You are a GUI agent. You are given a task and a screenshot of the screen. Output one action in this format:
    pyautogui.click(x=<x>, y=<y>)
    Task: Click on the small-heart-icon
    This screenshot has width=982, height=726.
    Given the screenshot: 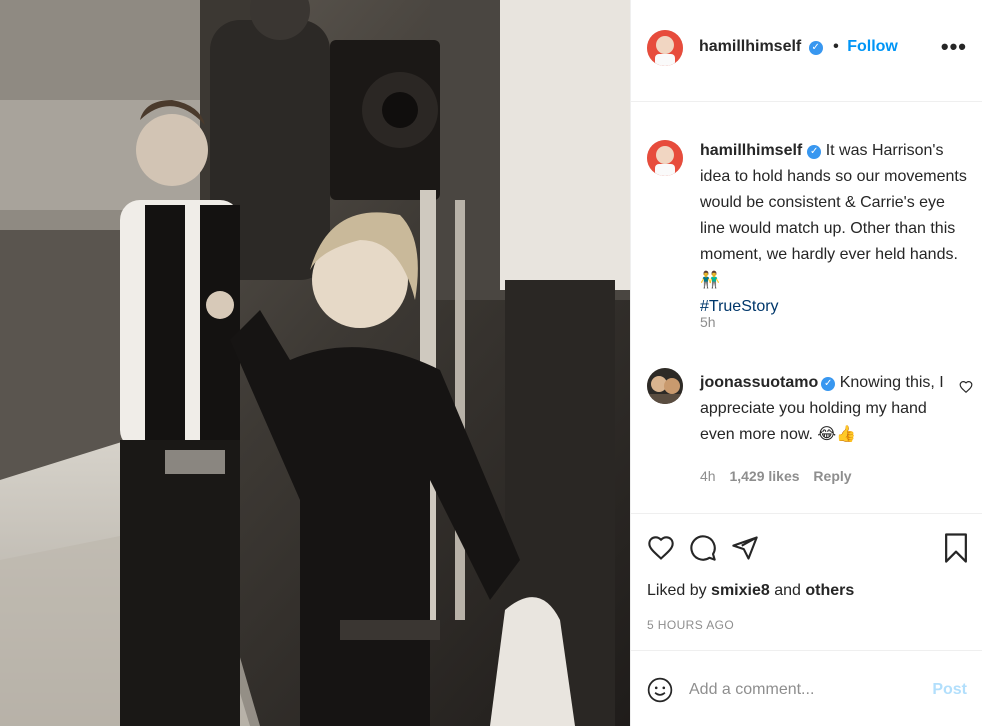 What is the action you would take?
    pyautogui.click(x=966, y=389)
    